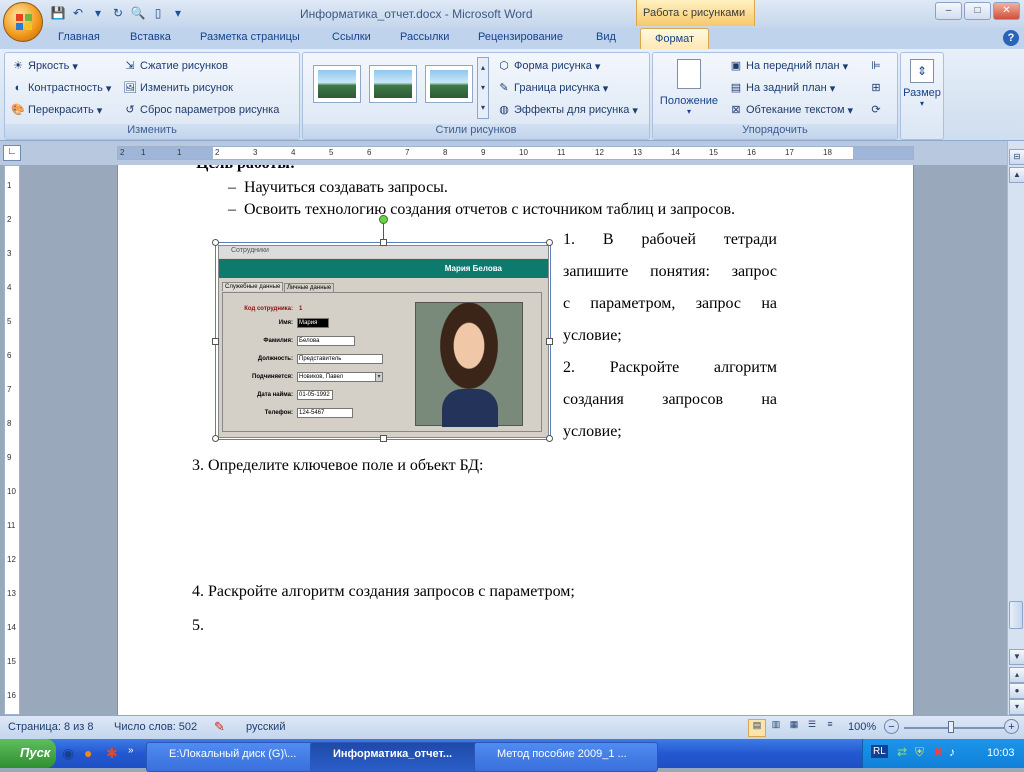 The height and width of the screenshot is (772, 1024). Describe the element at coordinates (178, 88) in the screenshot. I see `change-picture-button: 🖼 Изменить рисунок` at that location.